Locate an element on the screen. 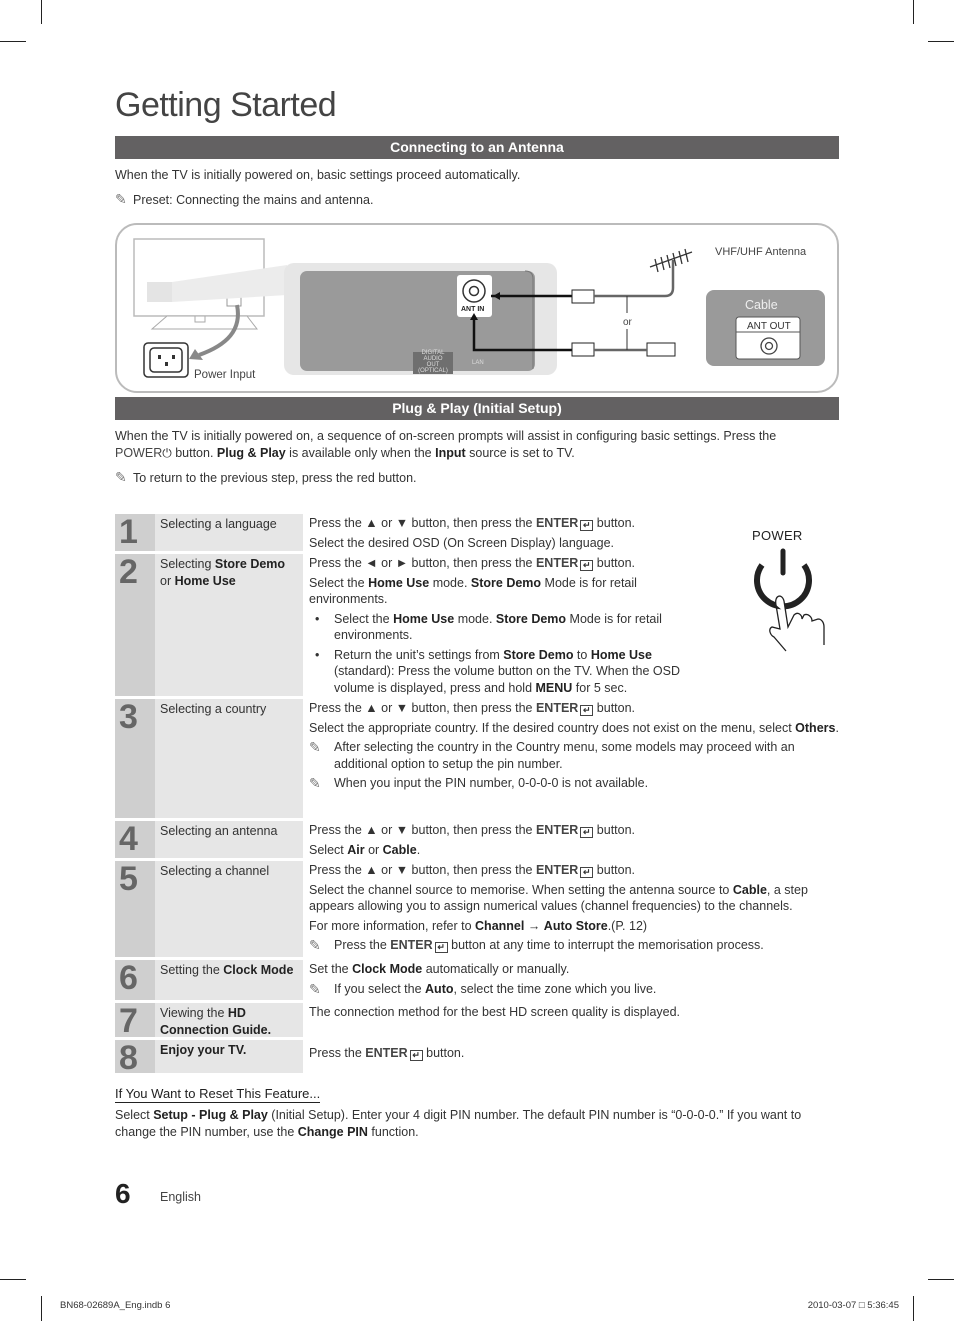 The height and width of the screenshot is (1321, 954). text: Auto Store is located at coordinates (575, 925).